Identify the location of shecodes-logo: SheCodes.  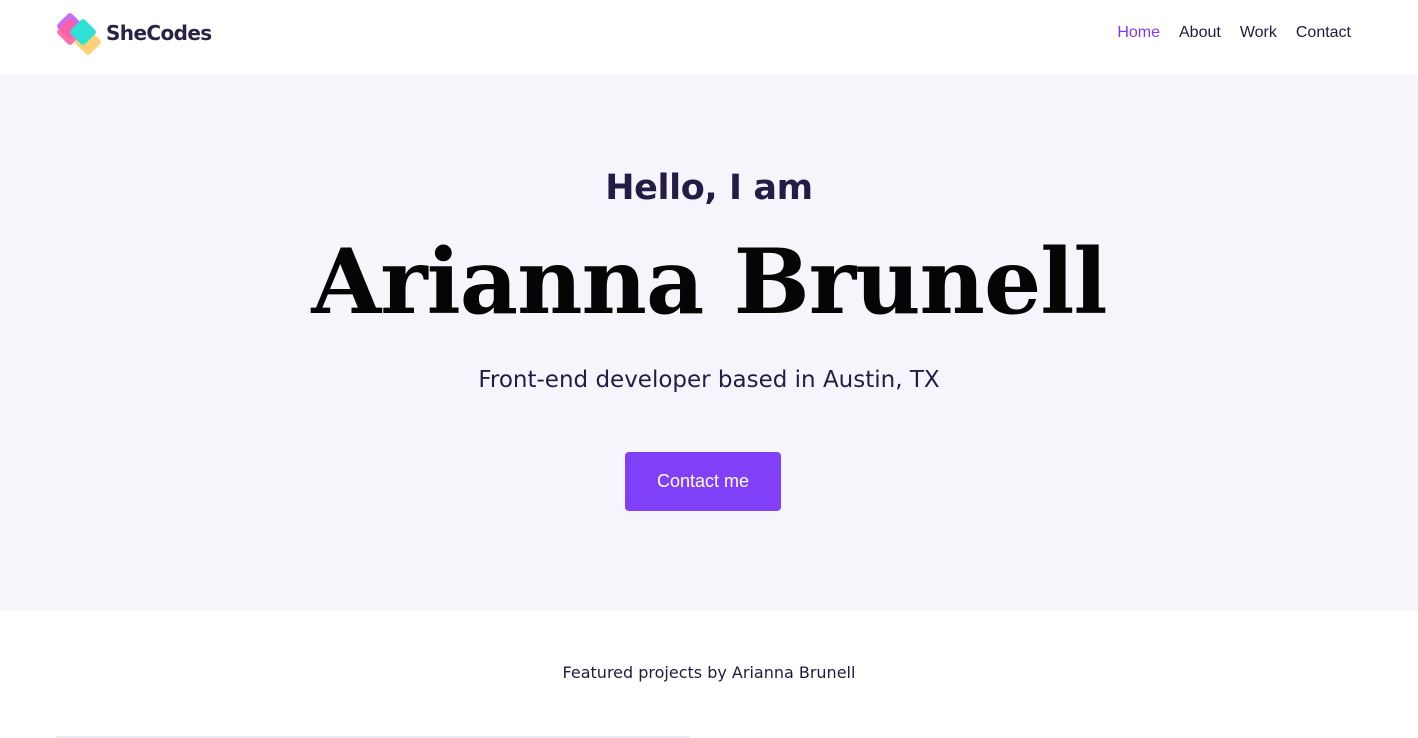
(133, 34).